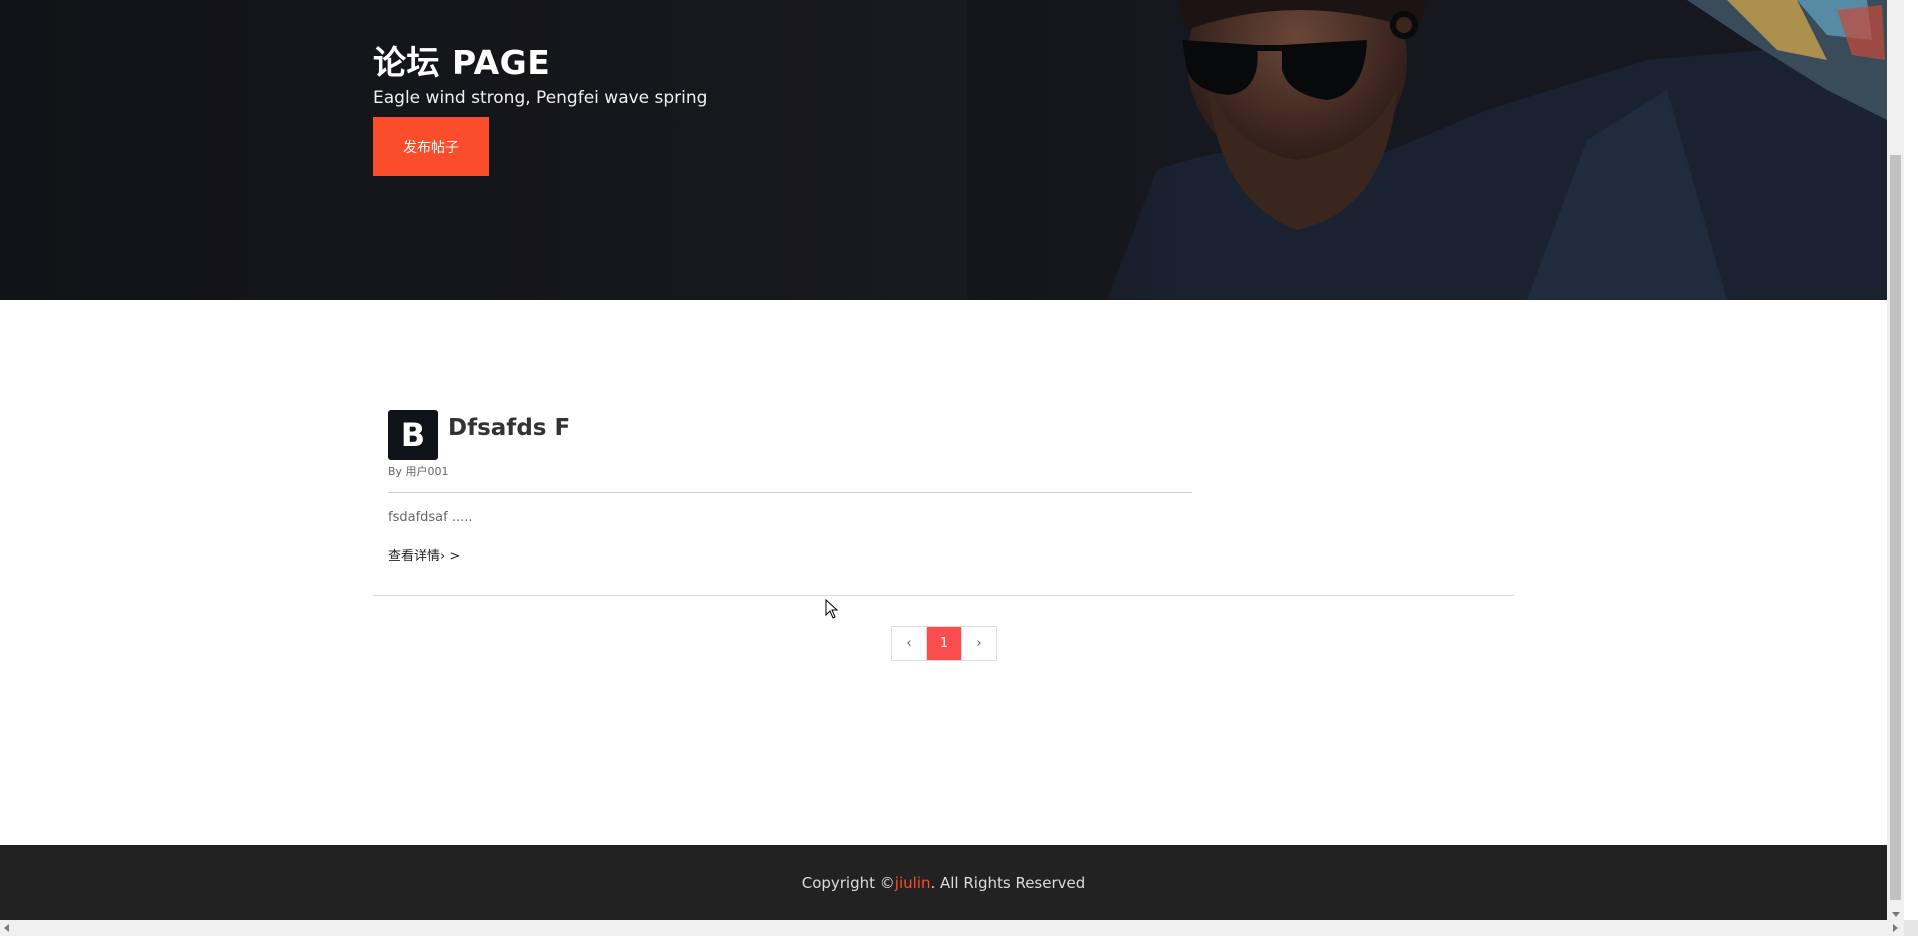 Image resolution: width=1918 pixels, height=936 pixels. What do you see at coordinates (1008, 882) in the screenshot?
I see `footer-copyright-suffix: . All Rights Reserved` at bounding box center [1008, 882].